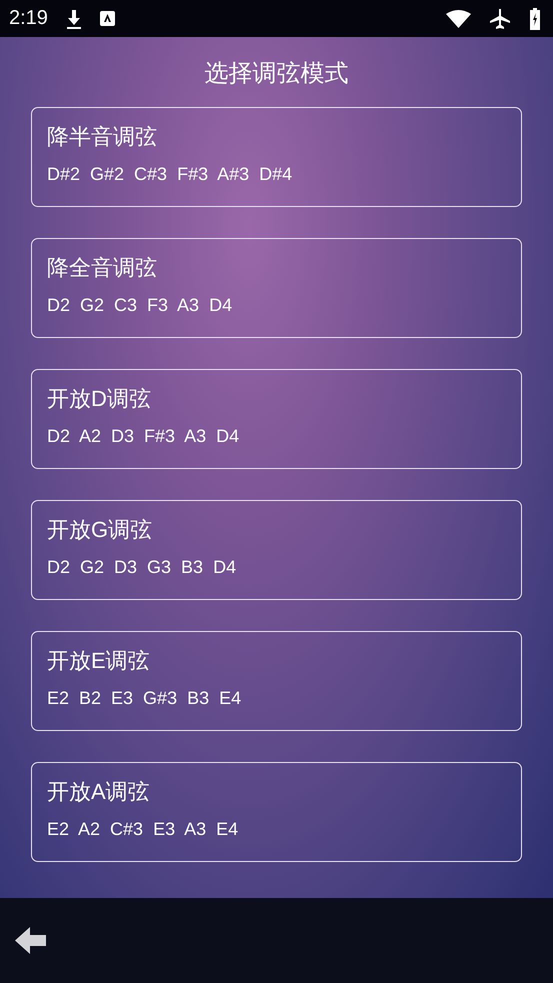 The height and width of the screenshot is (983, 553). Describe the element at coordinates (276, 288) in the screenshot. I see `tuning-card: 降全音调弦 D2 G2 C3 F3 A3 D4` at that location.